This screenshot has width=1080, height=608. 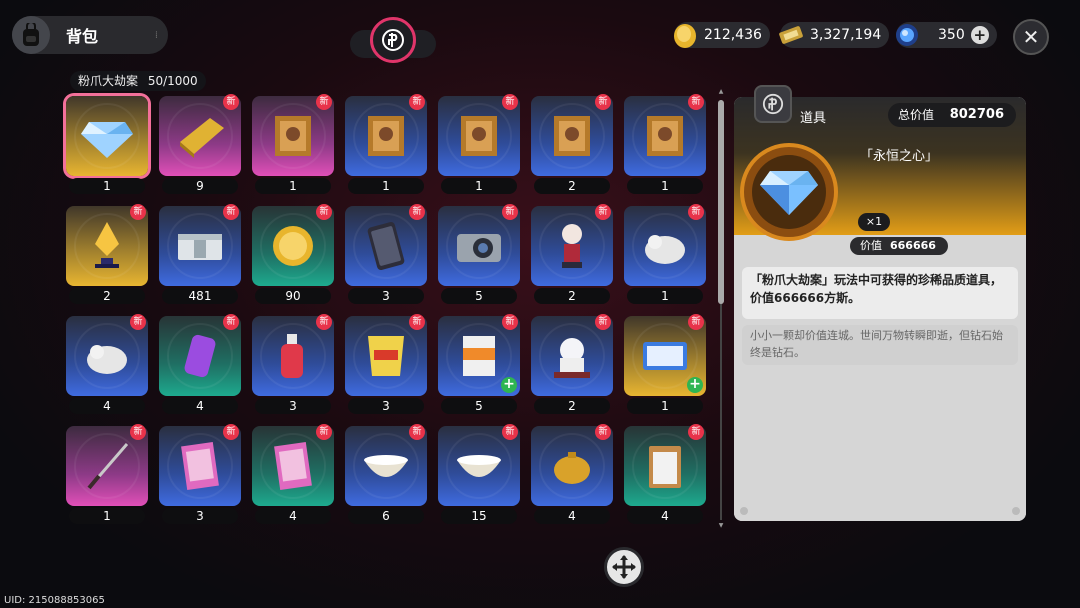 What do you see at coordinates (479, 466) in the screenshot?
I see `bowl-icon` at bounding box center [479, 466].